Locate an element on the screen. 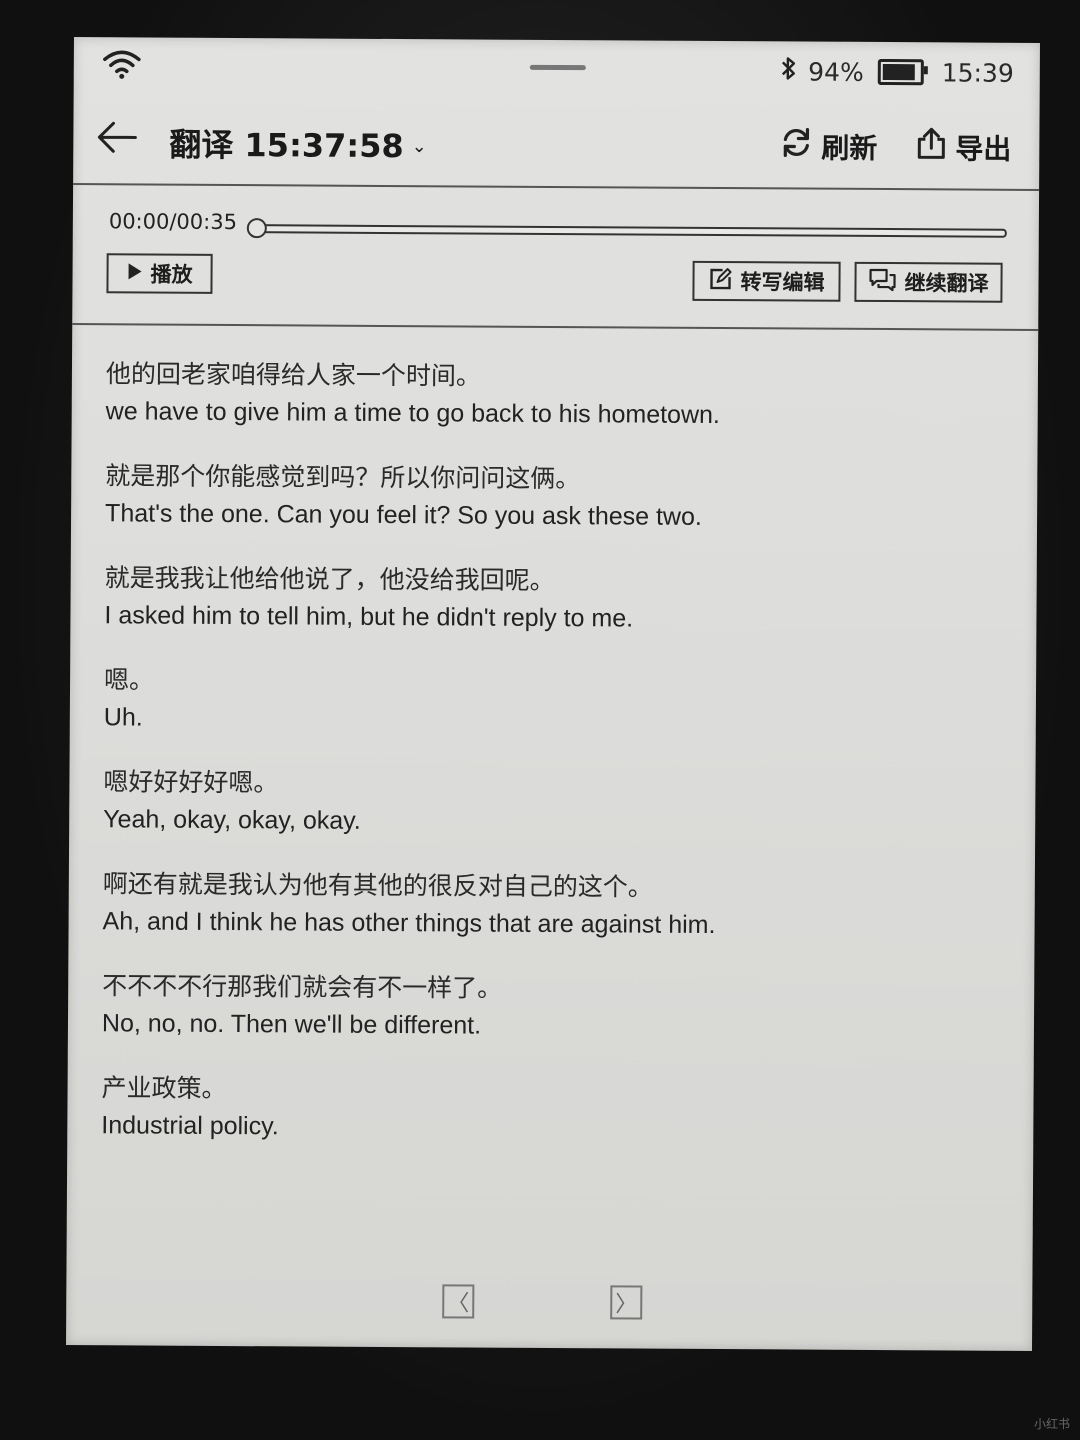 This screenshot has height=1440, width=1080. battery-percent: 94% is located at coordinates (836, 72).